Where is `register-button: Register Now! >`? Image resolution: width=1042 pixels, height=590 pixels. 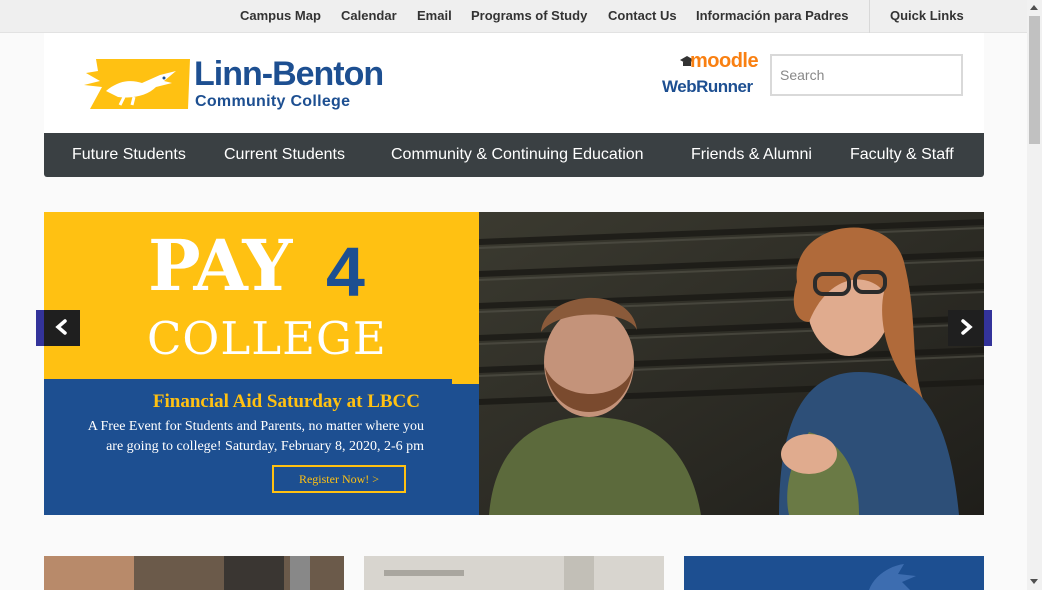
register-button: Register Now! > is located at coordinates (339, 479).